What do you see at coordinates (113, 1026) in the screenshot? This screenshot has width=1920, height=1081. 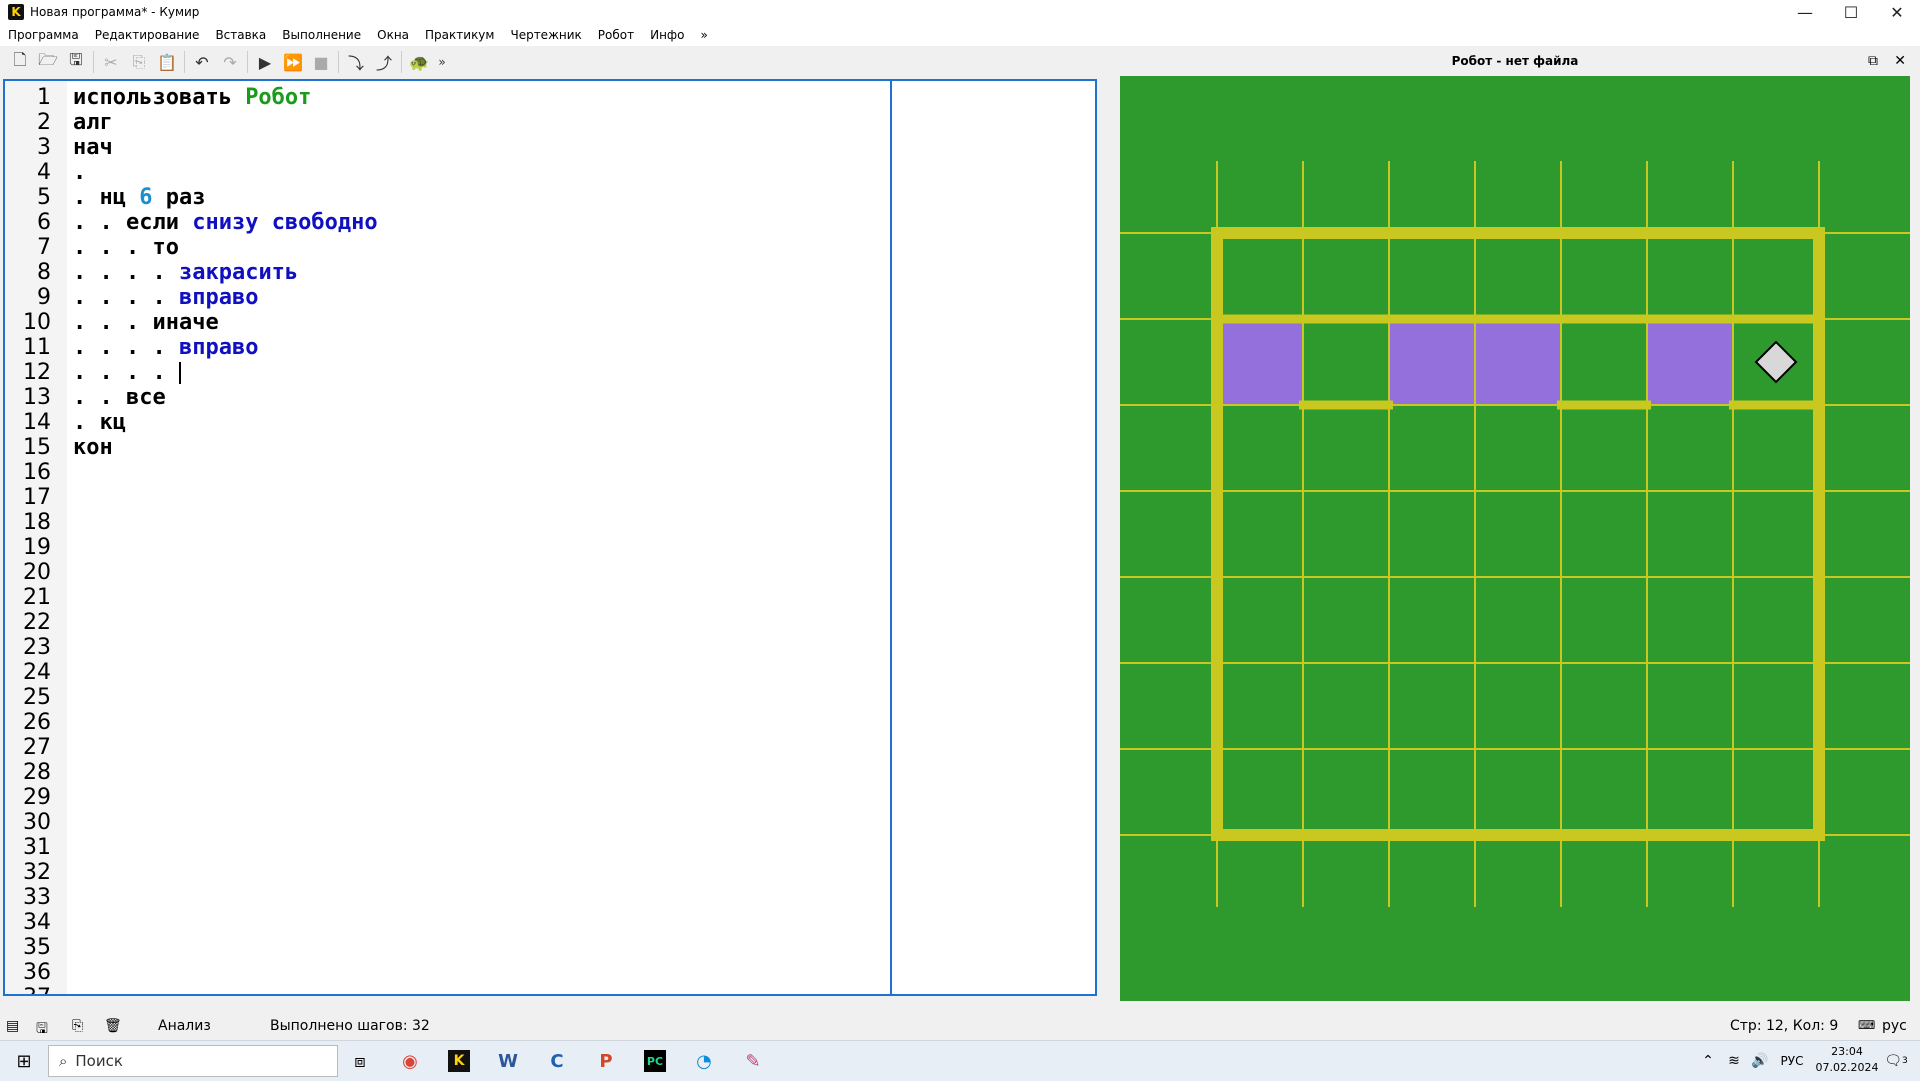 I see `clear-output-icon: 🗑` at bounding box center [113, 1026].